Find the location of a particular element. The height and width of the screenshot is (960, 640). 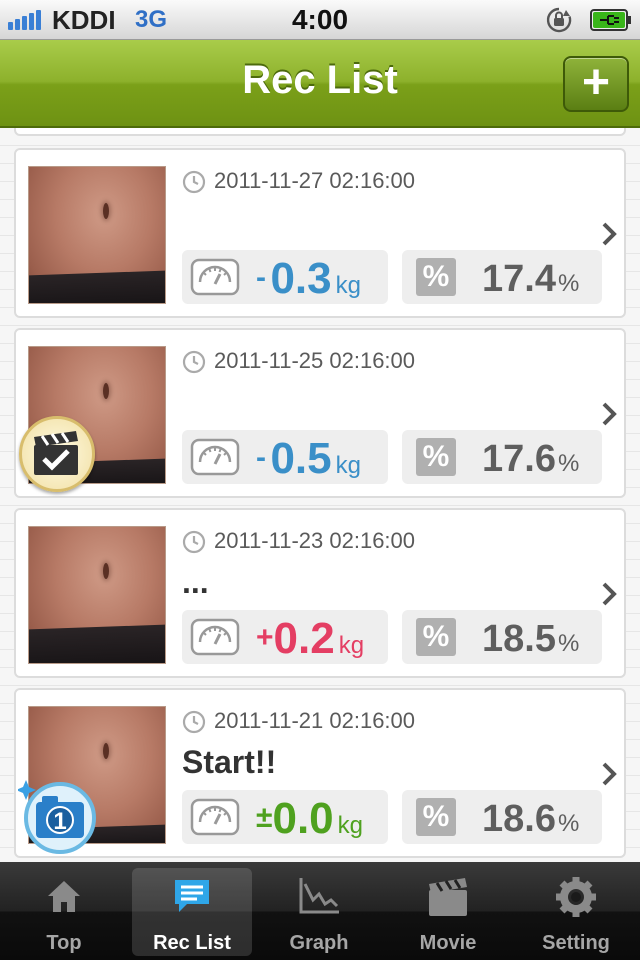

movie-checked-icon is located at coordinates (57, 454).